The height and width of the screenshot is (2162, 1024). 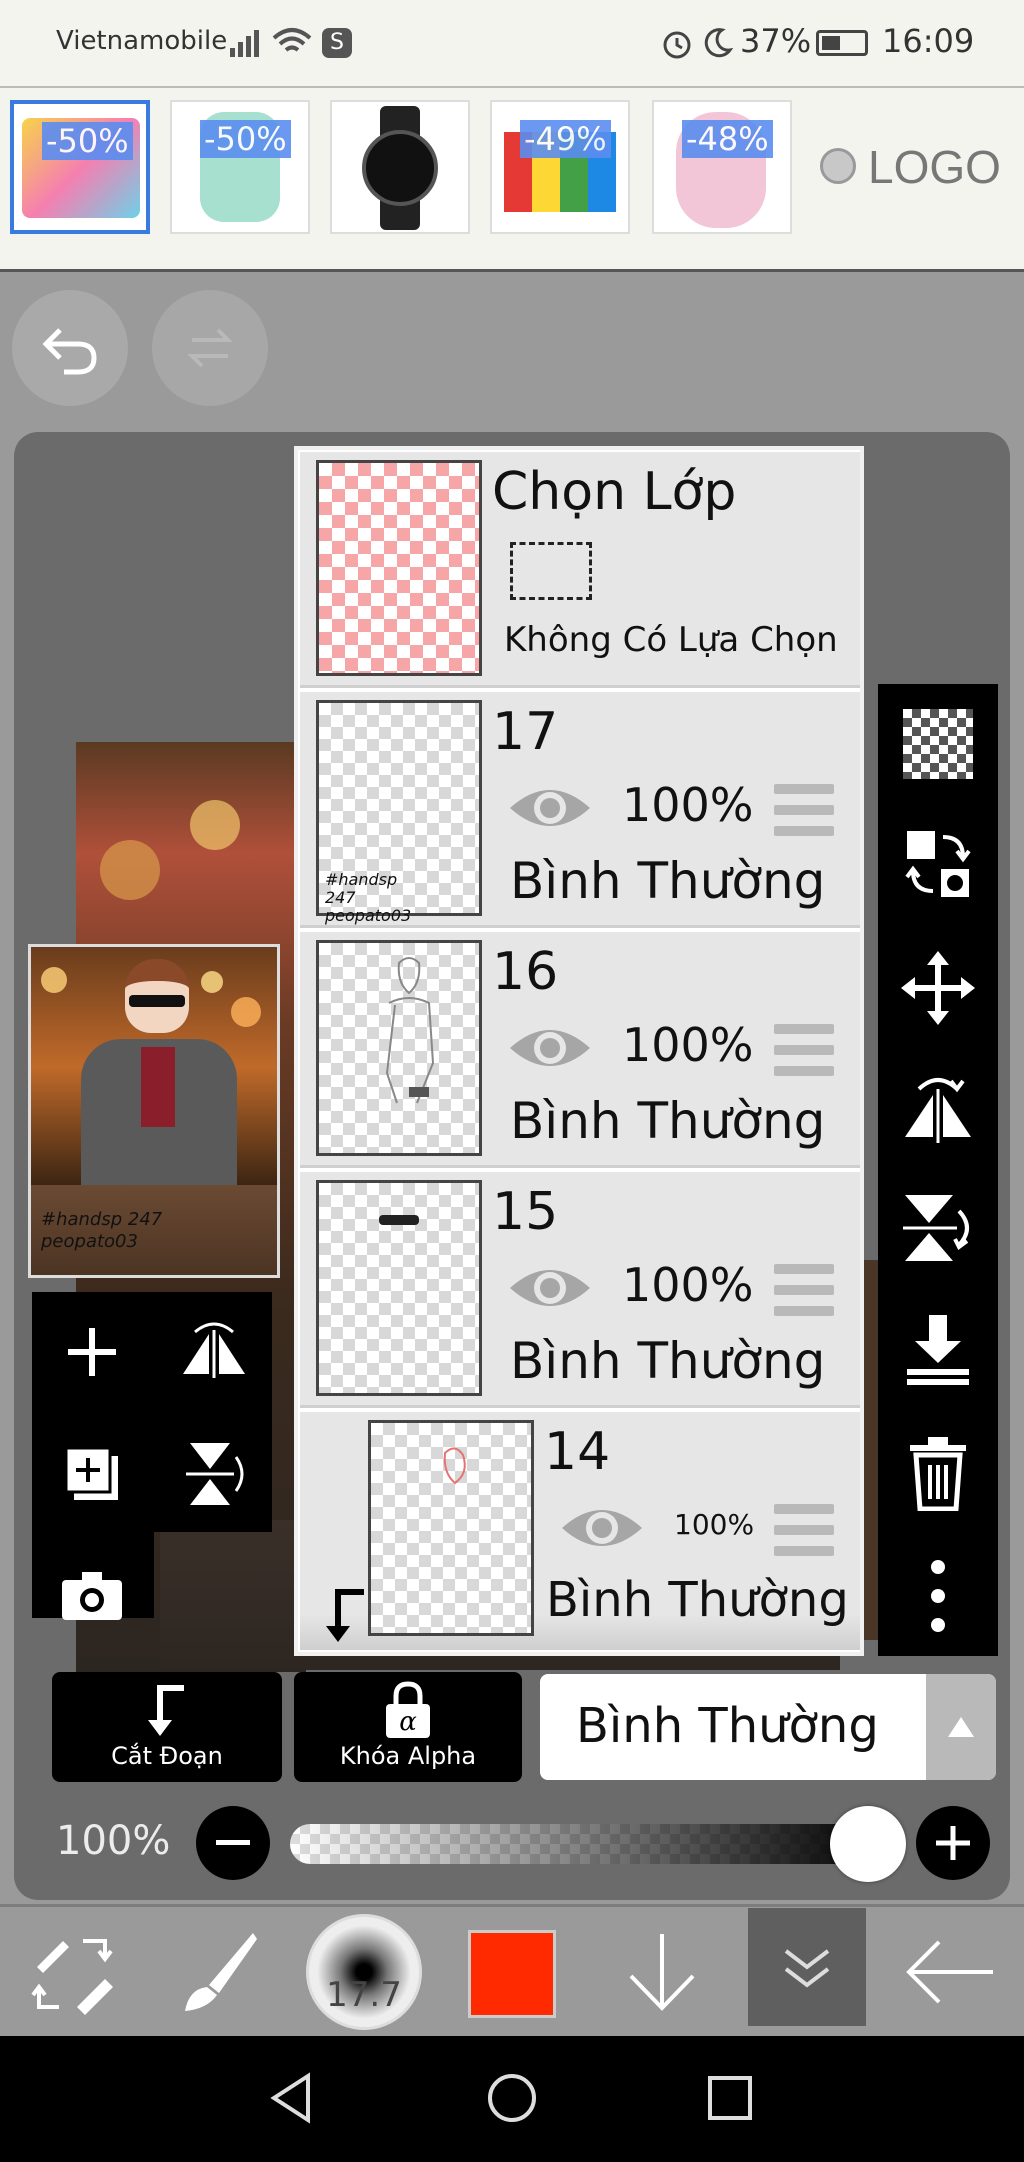 What do you see at coordinates (565, 139) in the screenshot?
I see `discount-badge: -49%` at bounding box center [565, 139].